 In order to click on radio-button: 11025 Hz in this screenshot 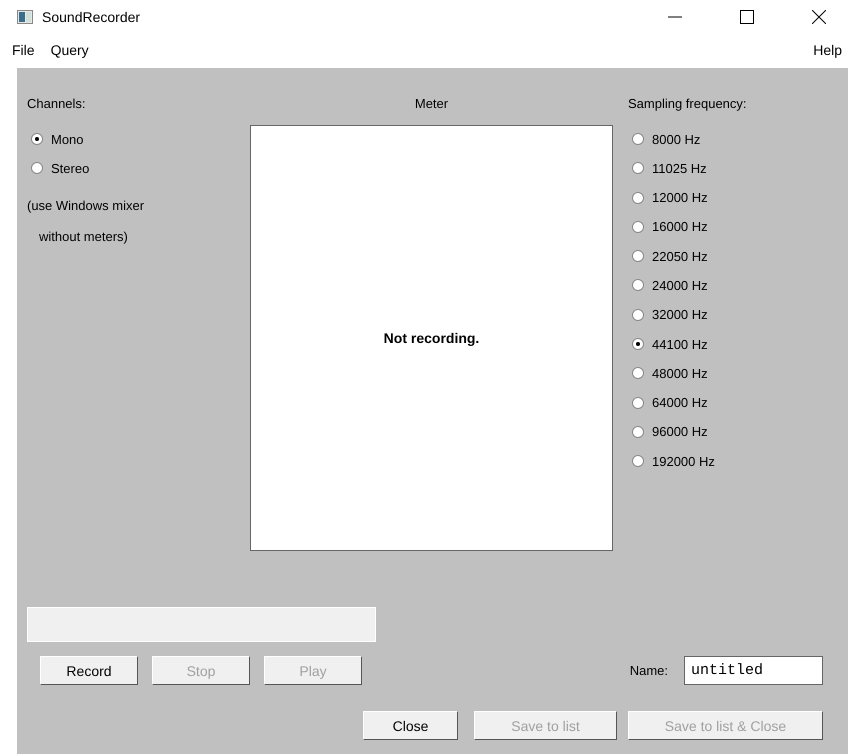, I will do `click(669, 168)`.